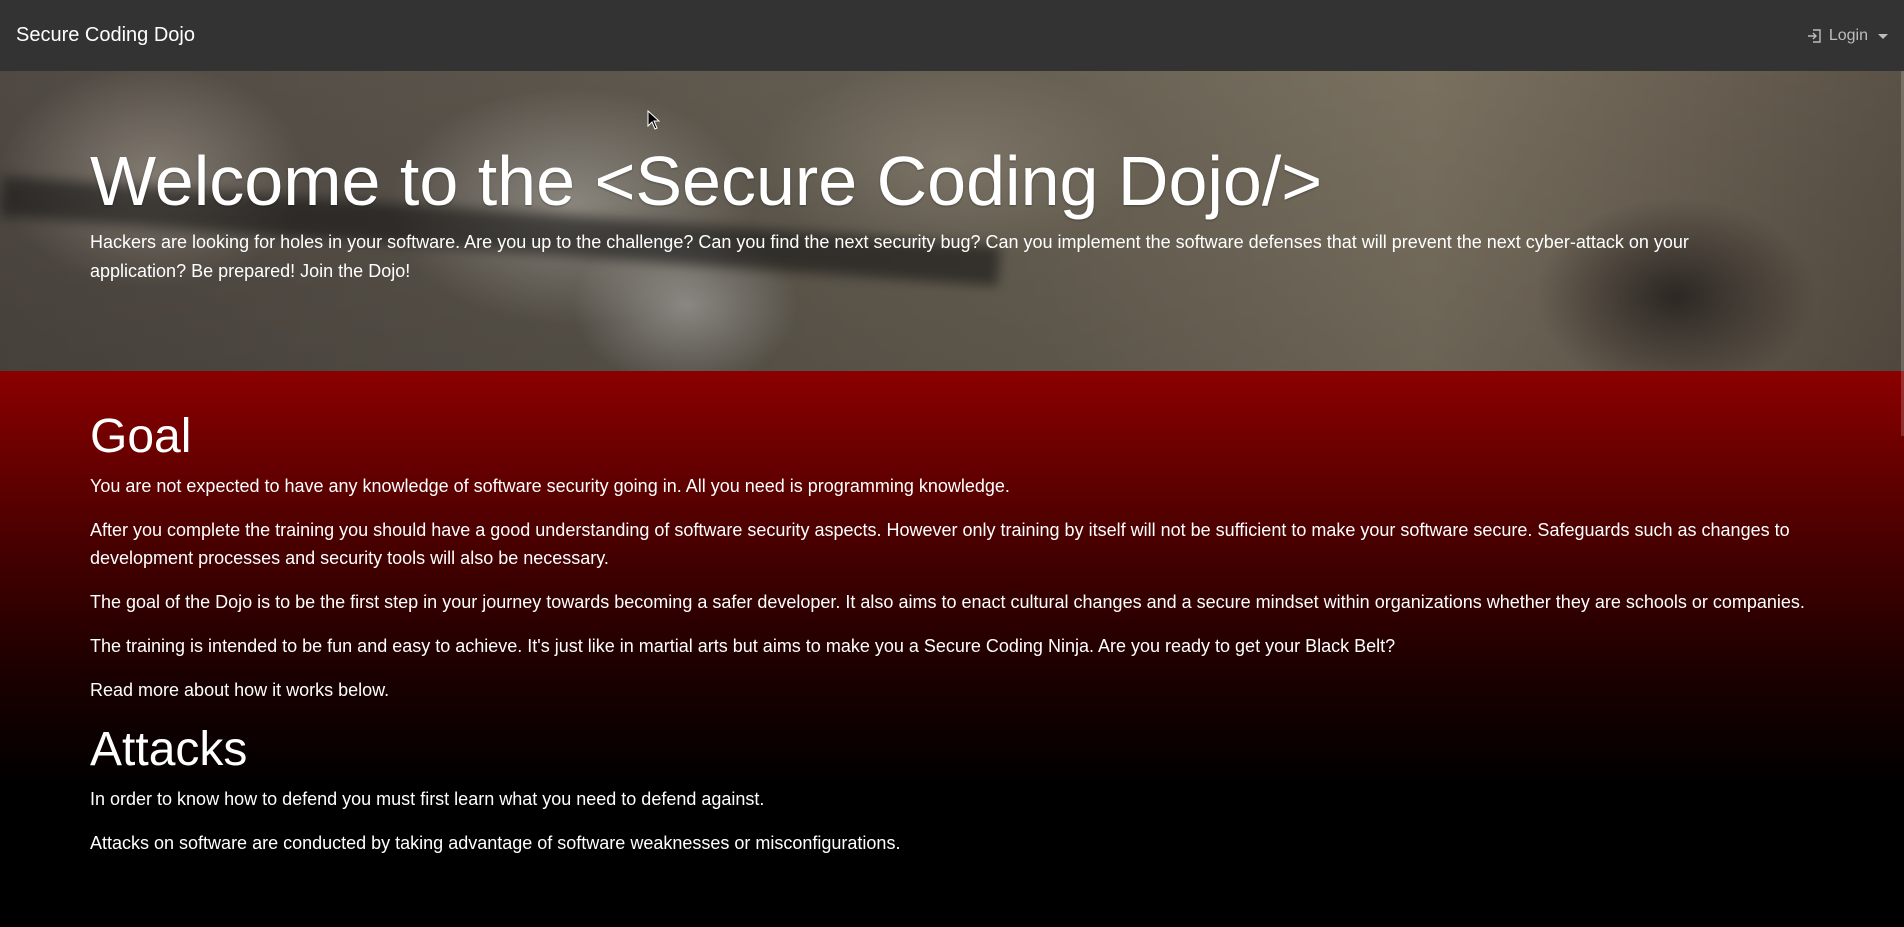  I want to click on attacks-title: Attacks, so click(169, 750).